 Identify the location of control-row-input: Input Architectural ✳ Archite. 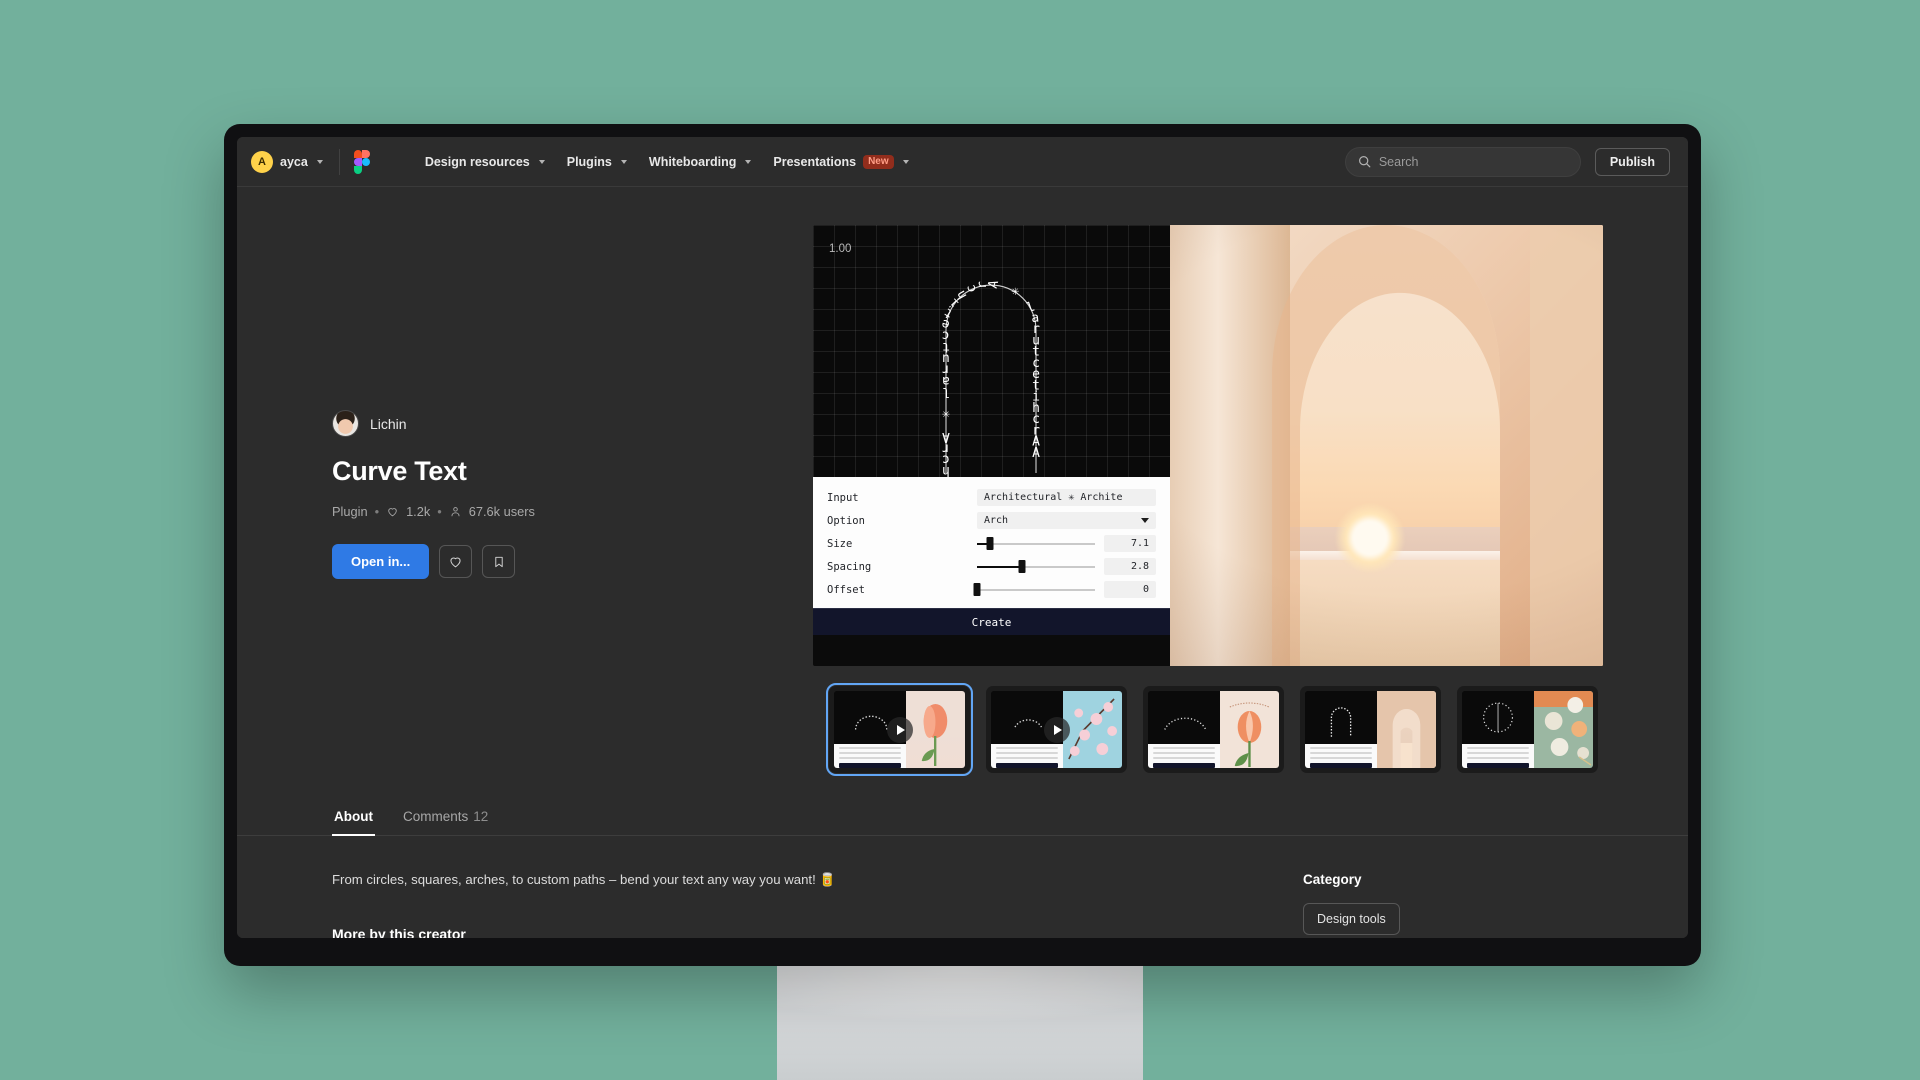
(991, 497).